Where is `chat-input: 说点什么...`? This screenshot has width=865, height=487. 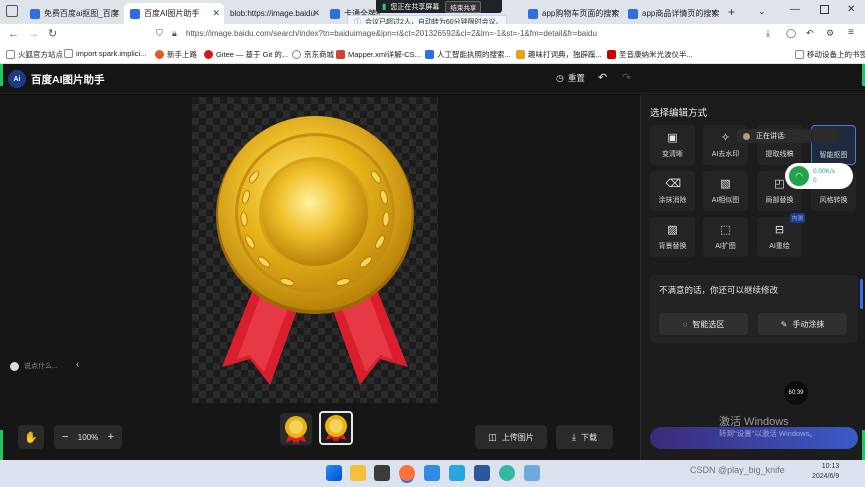 chat-input: 说点什么... is located at coordinates (34, 366).